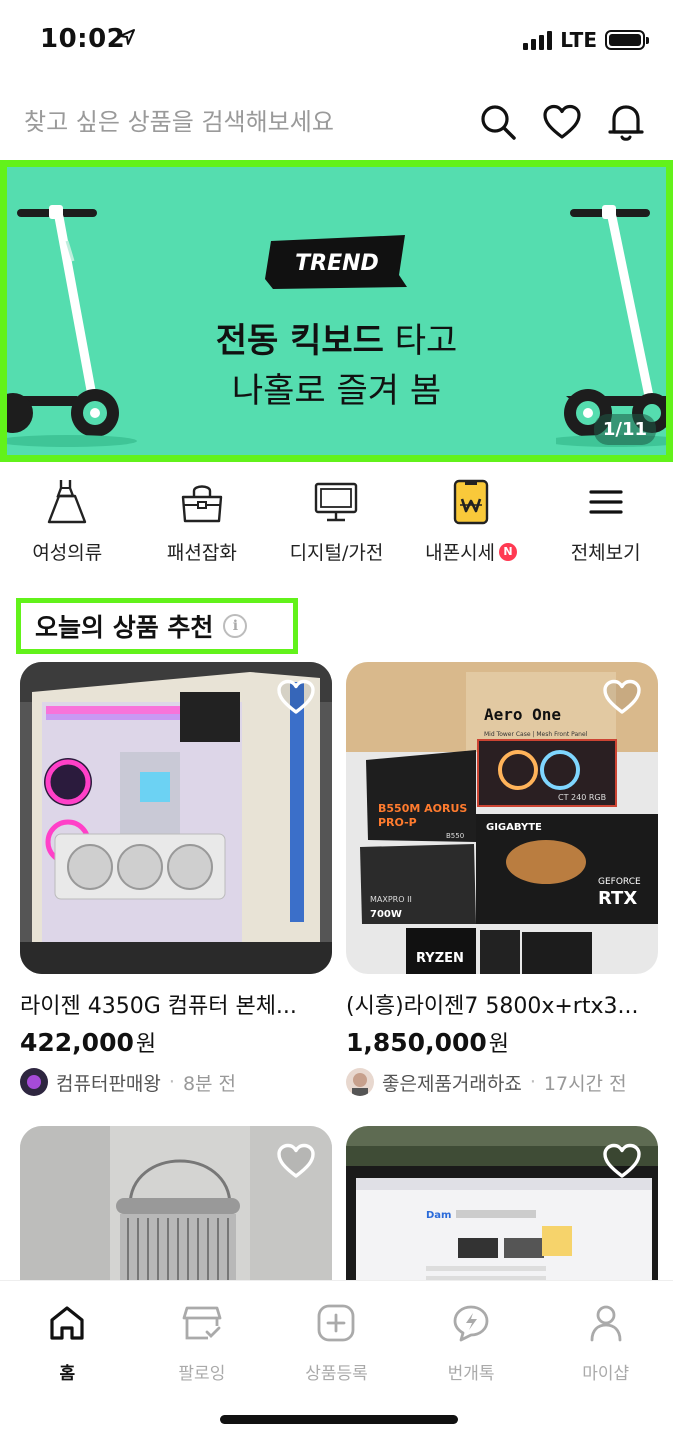 The image size is (673, 1440). What do you see at coordinates (202, 528) in the screenshot?
I see `category-fashion-accessories: 패션잡화` at bounding box center [202, 528].